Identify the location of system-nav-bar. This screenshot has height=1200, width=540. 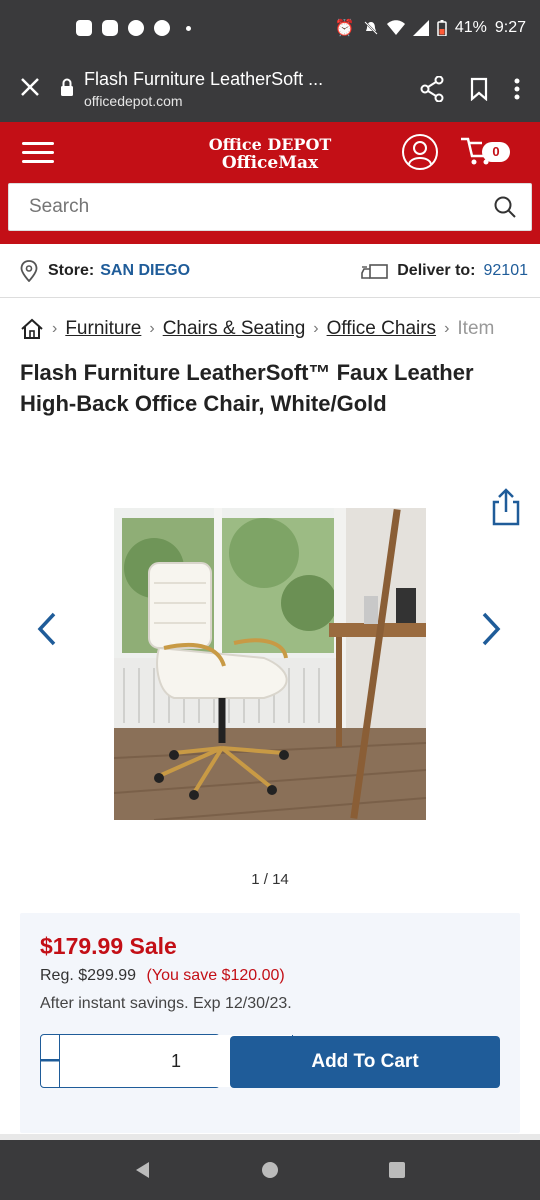
(270, 1170).